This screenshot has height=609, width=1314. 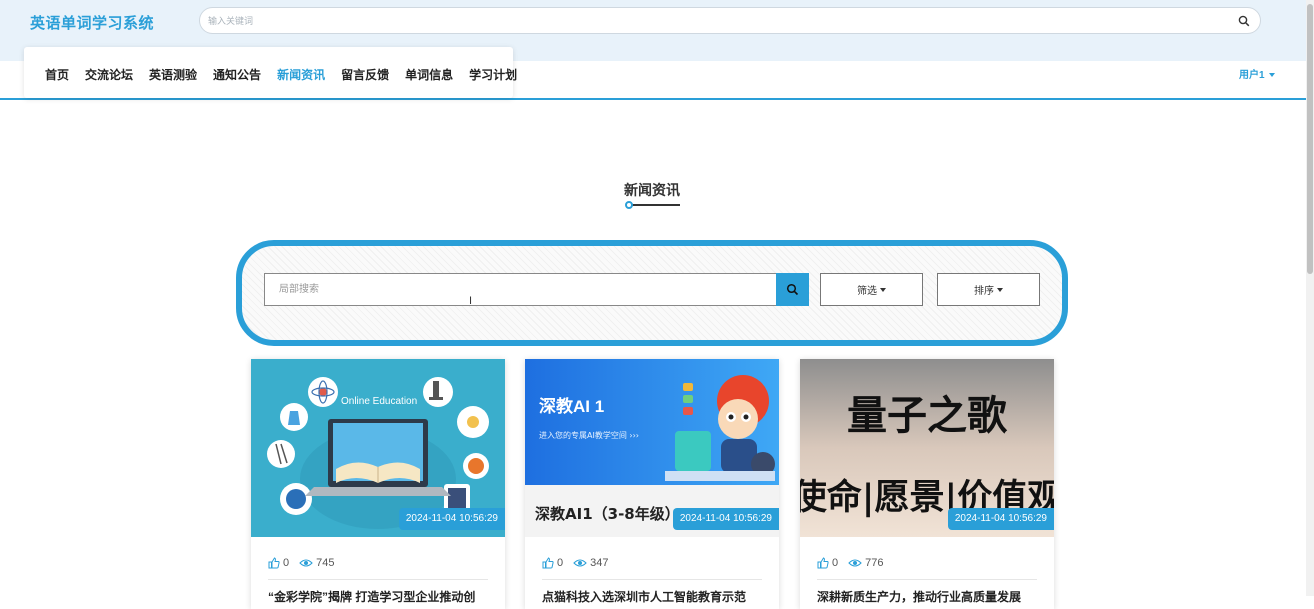 What do you see at coordinates (237, 74) in the screenshot?
I see `nav-item-notices: 通知公告` at bounding box center [237, 74].